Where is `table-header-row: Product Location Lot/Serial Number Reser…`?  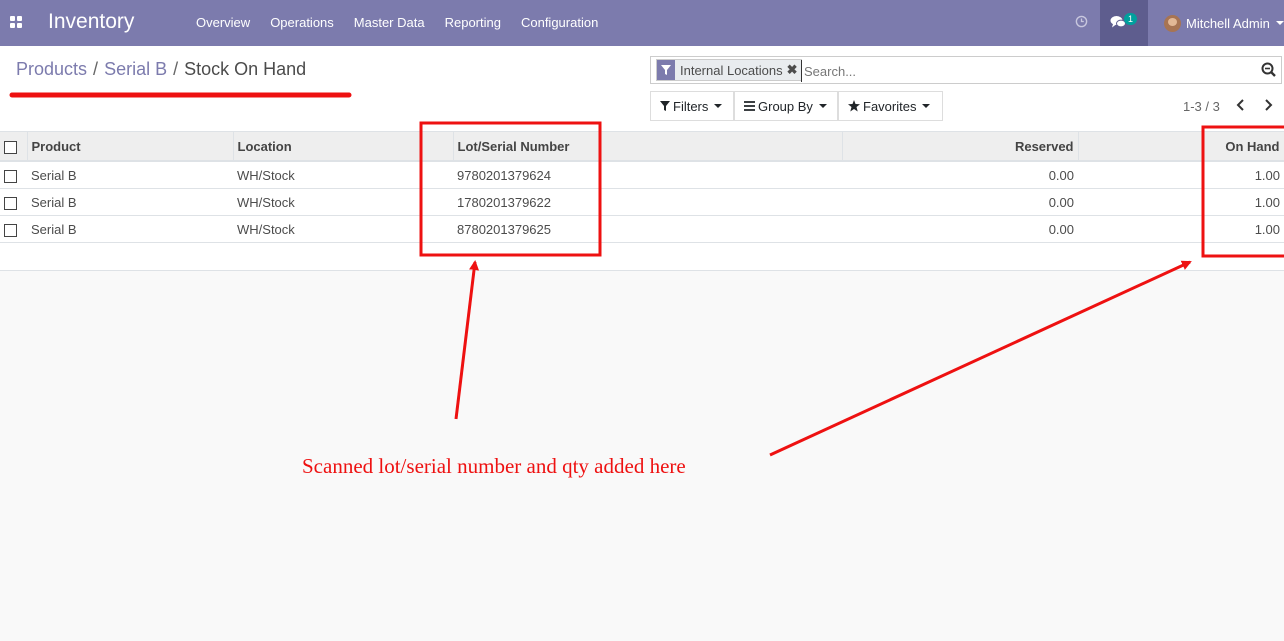
table-header-row: Product Location Lot/Serial Number Reser… is located at coordinates (642, 147).